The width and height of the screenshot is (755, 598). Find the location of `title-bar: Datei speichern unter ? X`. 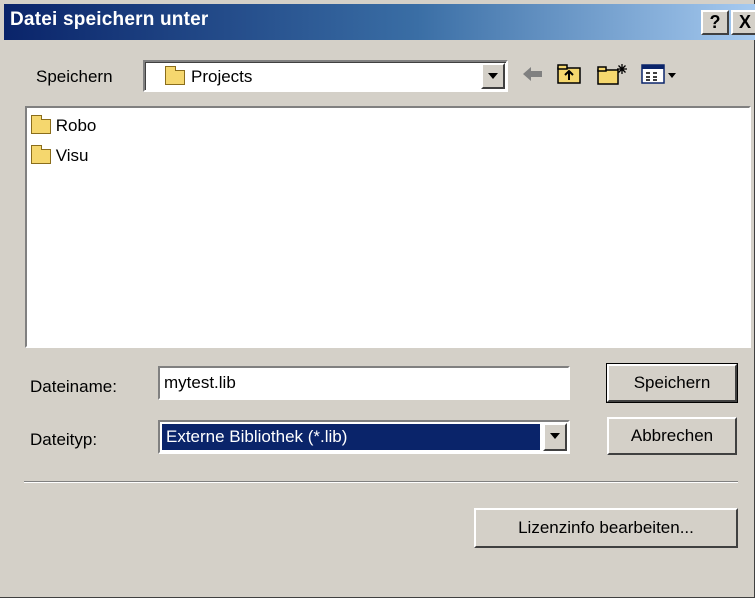

title-bar: Datei speichern unter ? X is located at coordinates (379, 22).